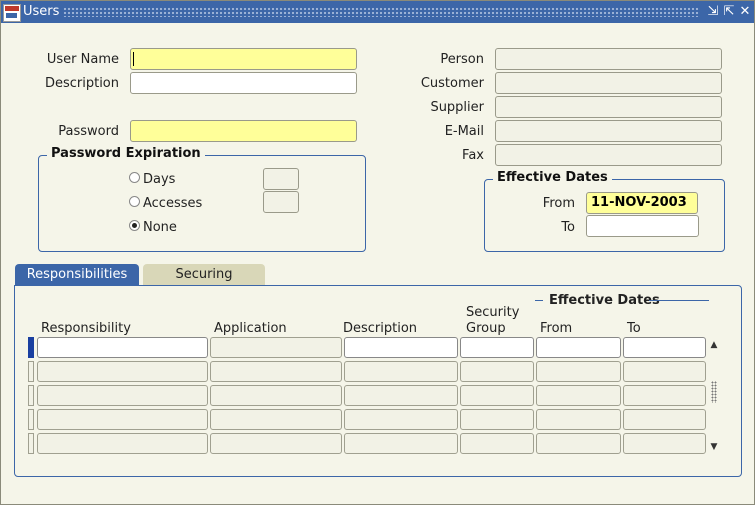 The width and height of the screenshot is (755, 505). Describe the element at coordinates (86, 328) in the screenshot. I see `col-responsibility: Responsibility` at that location.